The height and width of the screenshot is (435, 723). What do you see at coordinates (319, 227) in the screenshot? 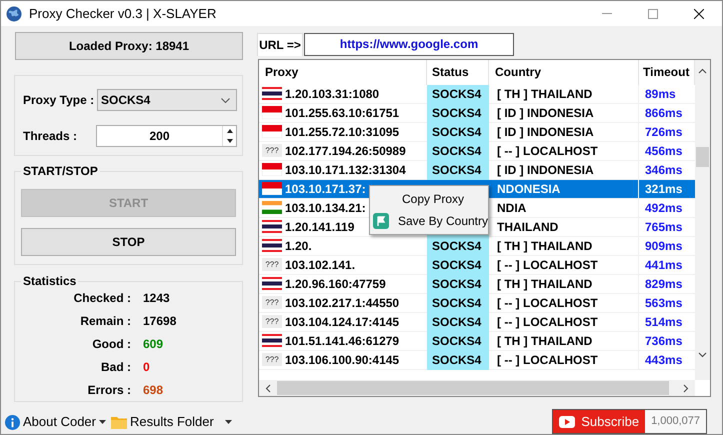
I see `proxy-cell-text: 1.20.141.119` at bounding box center [319, 227].